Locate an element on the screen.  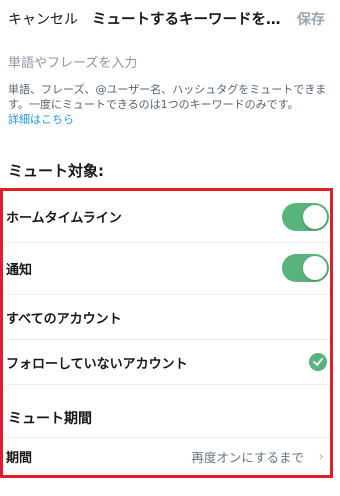
notifications-toggle is located at coordinates (305, 268).